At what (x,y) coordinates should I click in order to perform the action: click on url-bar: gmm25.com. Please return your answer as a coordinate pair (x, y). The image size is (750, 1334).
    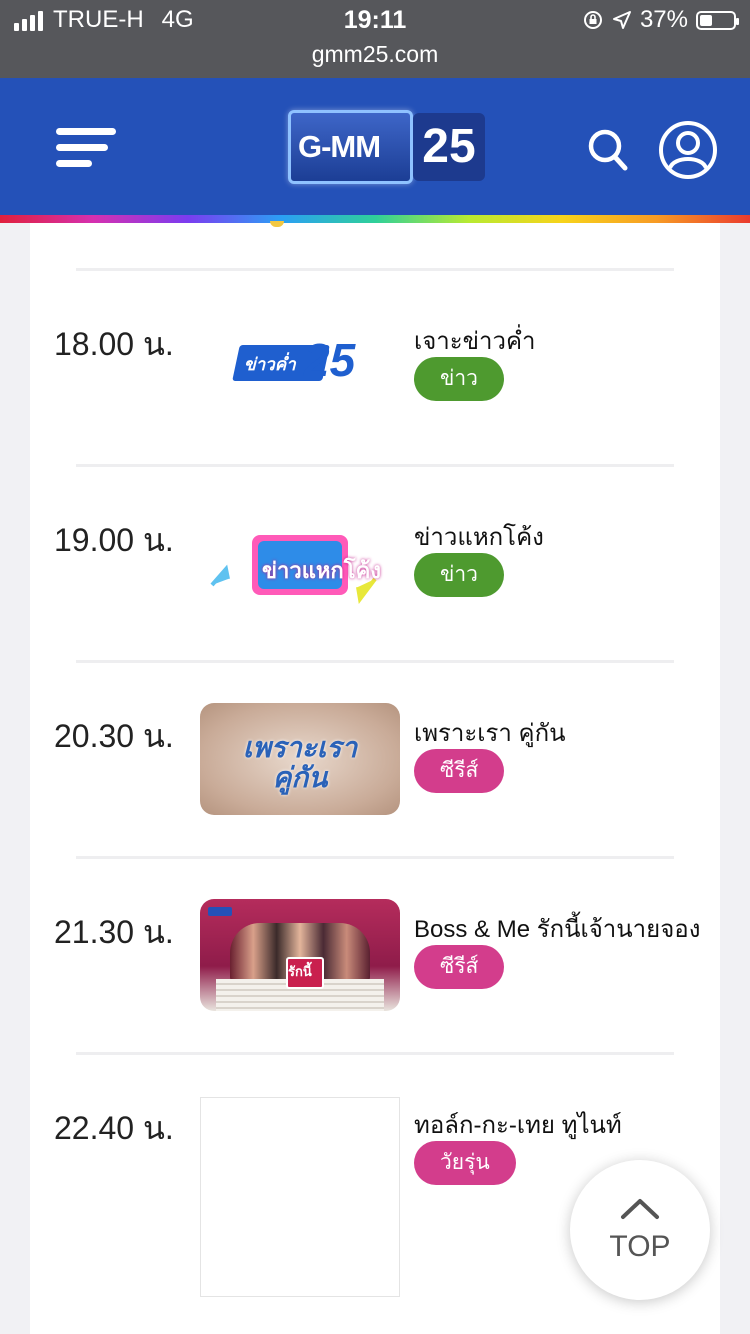
    Looking at the image, I should click on (375, 54).